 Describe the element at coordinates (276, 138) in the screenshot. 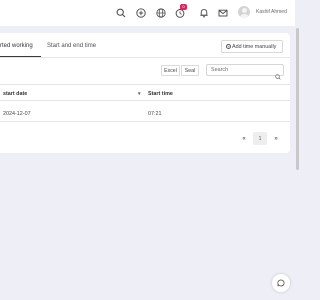

I see `pagination-next-button: »` at that location.